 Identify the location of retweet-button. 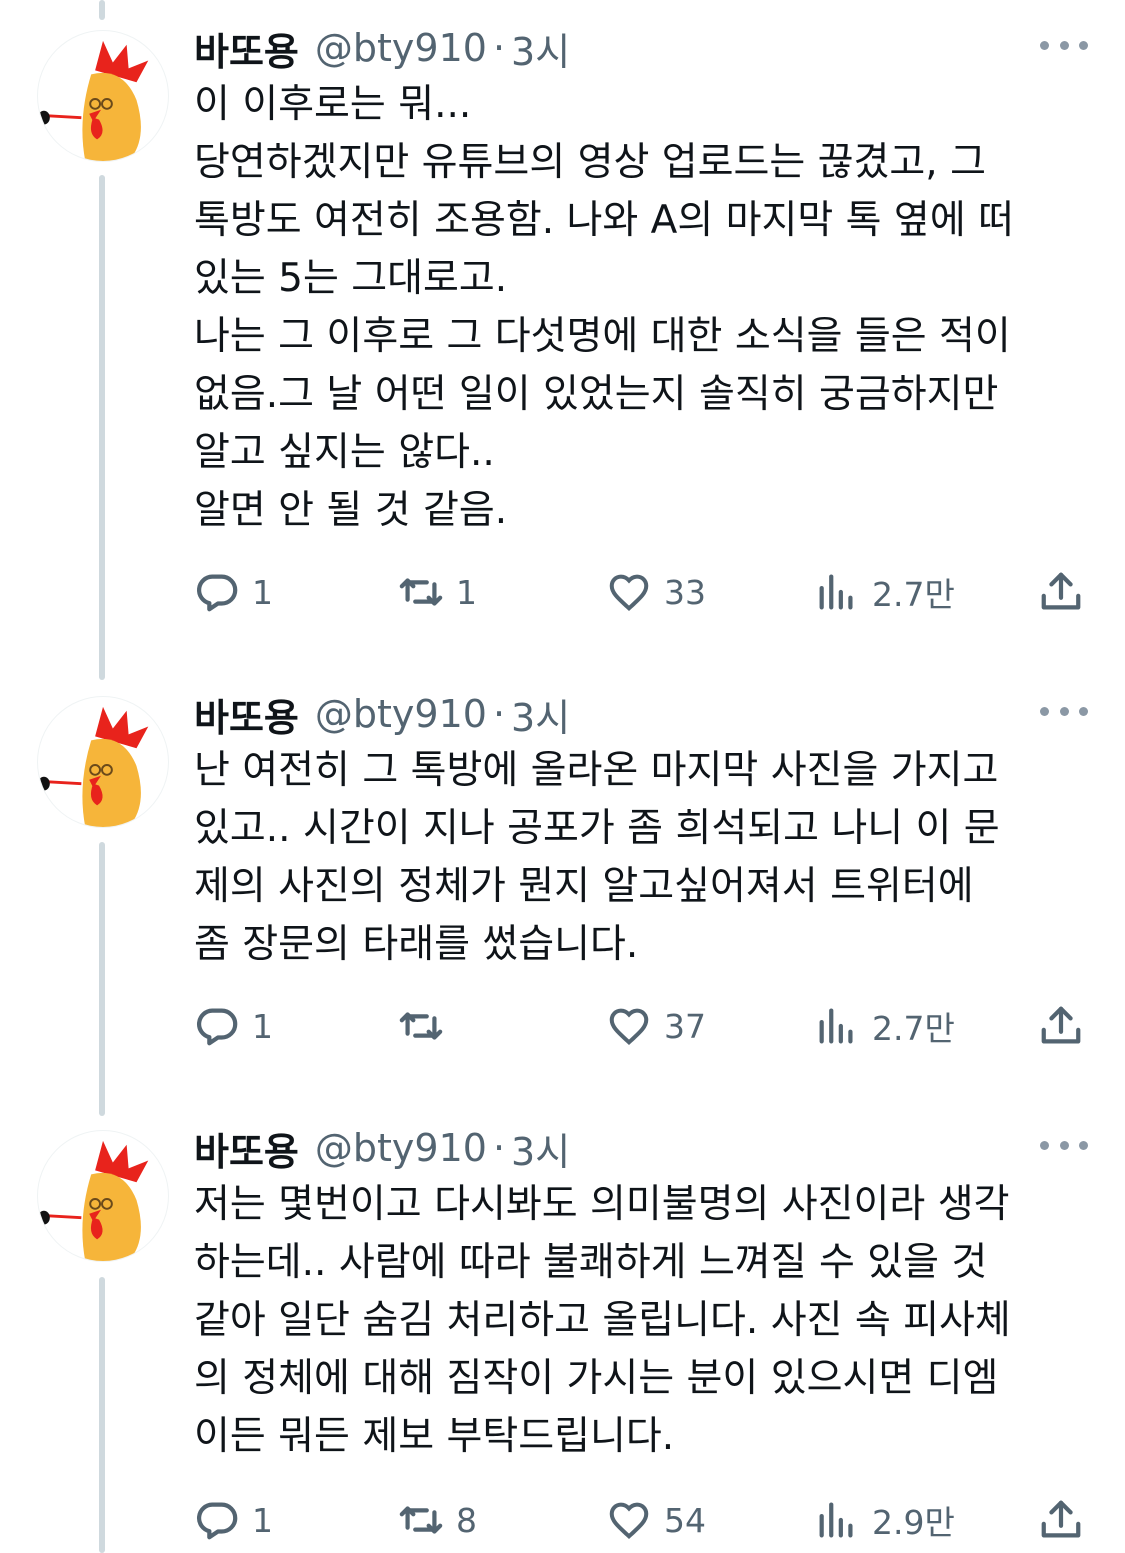
(427, 1026).